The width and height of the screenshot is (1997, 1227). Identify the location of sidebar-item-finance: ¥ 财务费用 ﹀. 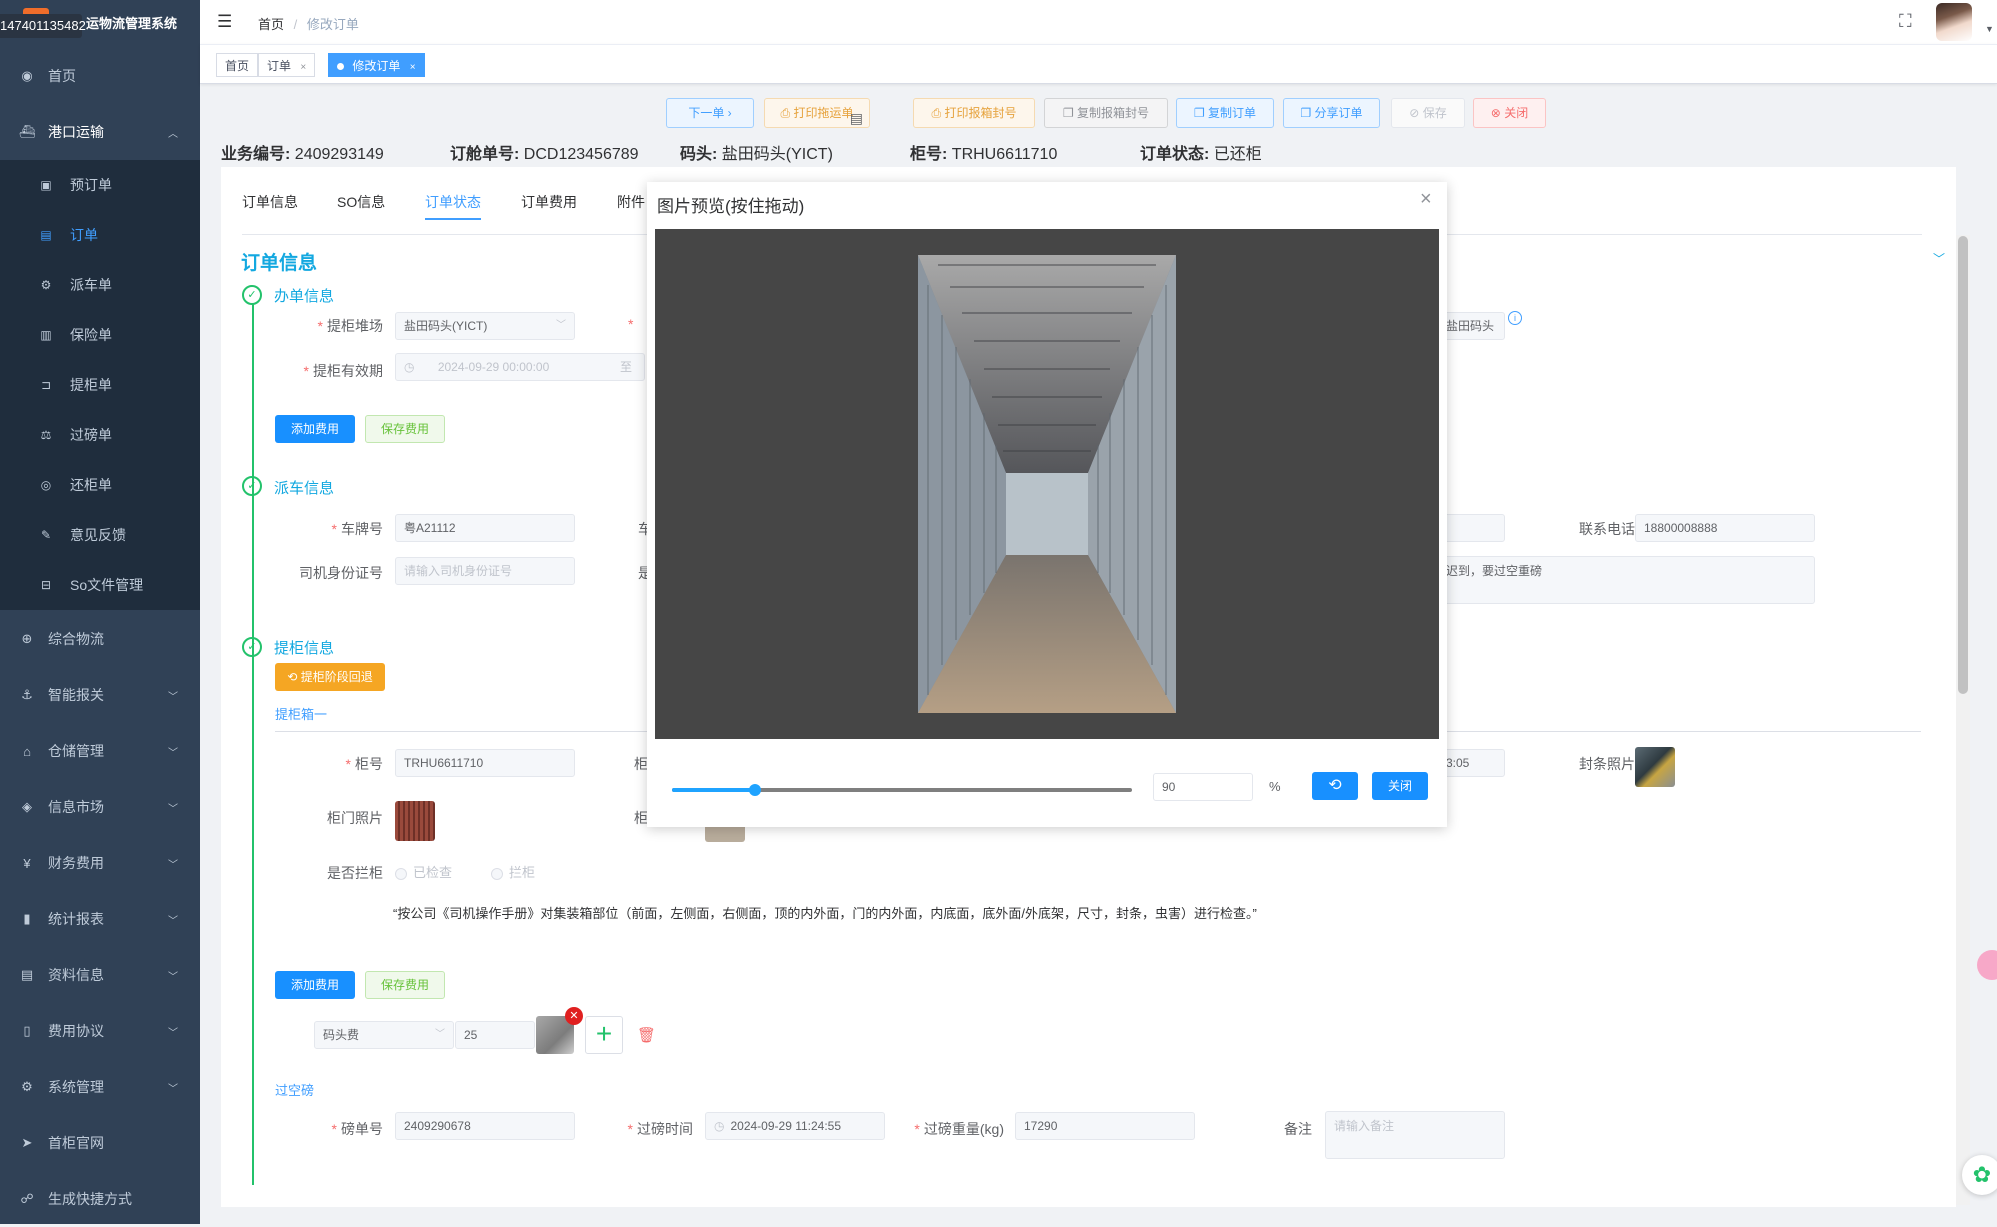
(100, 863).